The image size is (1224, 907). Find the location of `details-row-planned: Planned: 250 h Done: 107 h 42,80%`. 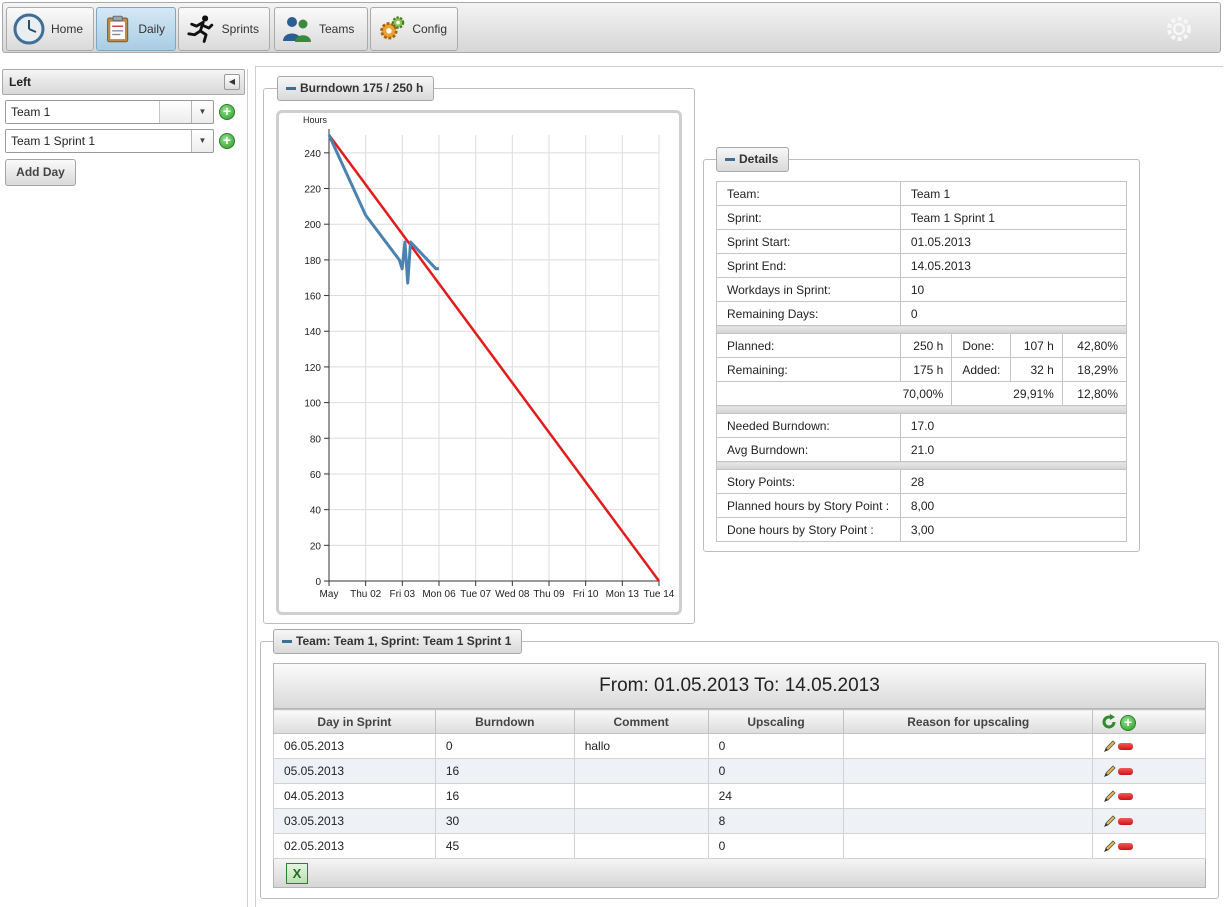

details-row-planned: Planned: 250 h Done: 107 h 42,80% is located at coordinates (922, 345).